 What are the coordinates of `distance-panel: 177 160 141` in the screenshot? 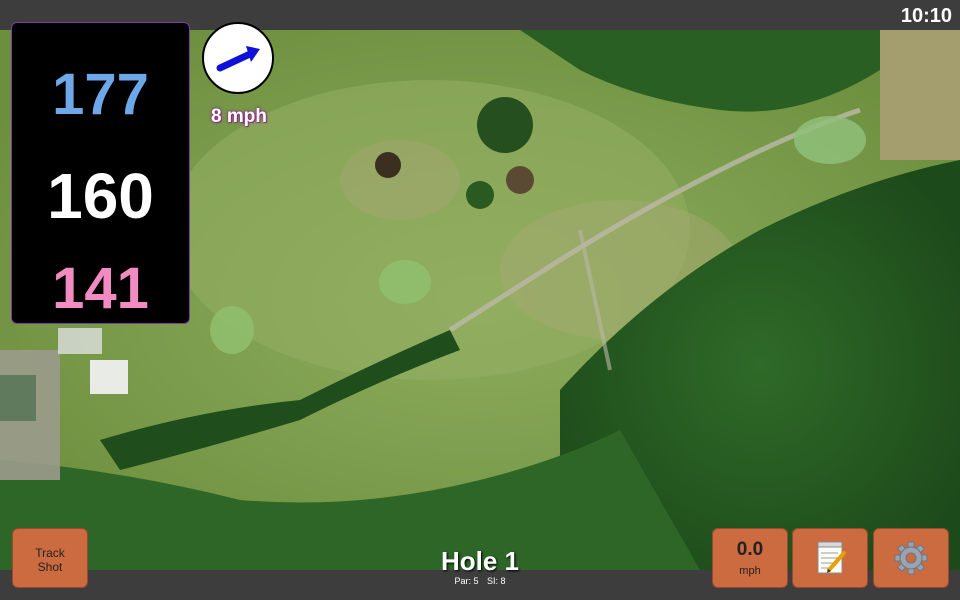 It's located at (100, 173).